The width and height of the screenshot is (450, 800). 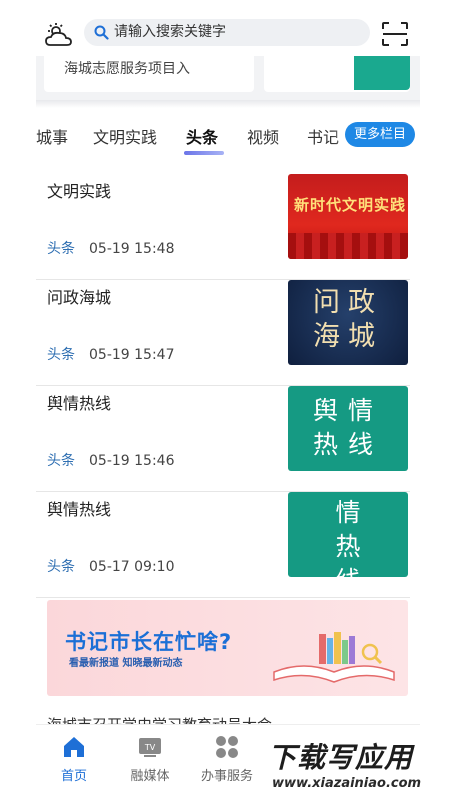 I want to click on news-title: 文明实践, so click(x=79, y=191).